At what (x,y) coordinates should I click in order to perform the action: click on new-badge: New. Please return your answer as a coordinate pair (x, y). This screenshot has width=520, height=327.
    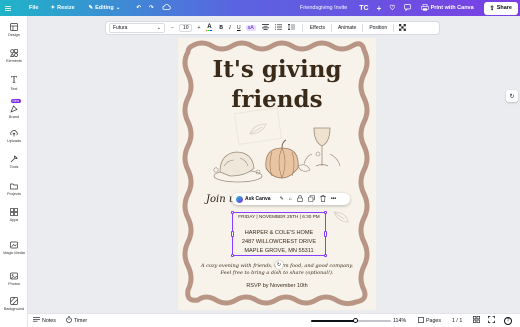
    Looking at the image, I should click on (16, 101).